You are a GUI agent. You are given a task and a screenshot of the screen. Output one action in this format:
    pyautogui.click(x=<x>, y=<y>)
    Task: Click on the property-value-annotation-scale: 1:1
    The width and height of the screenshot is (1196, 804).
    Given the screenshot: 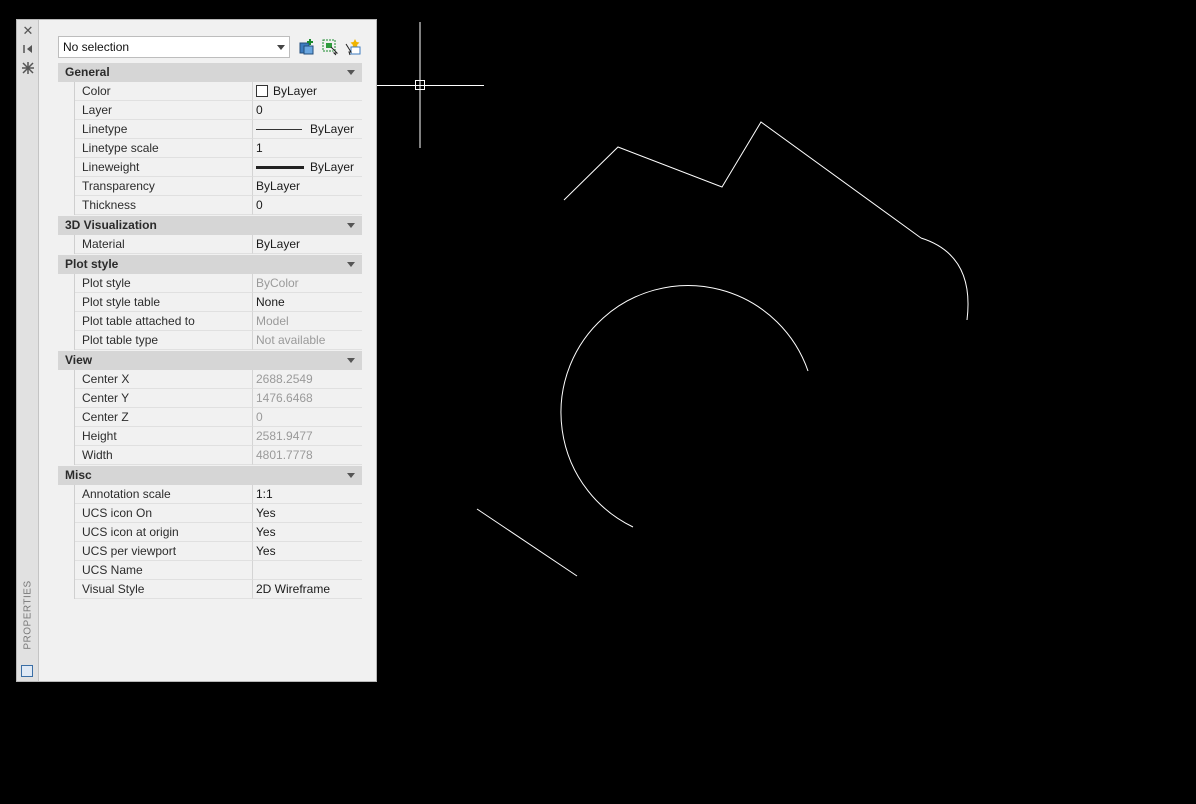 What is the action you would take?
    pyautogui.click(x=307, y=494)
    